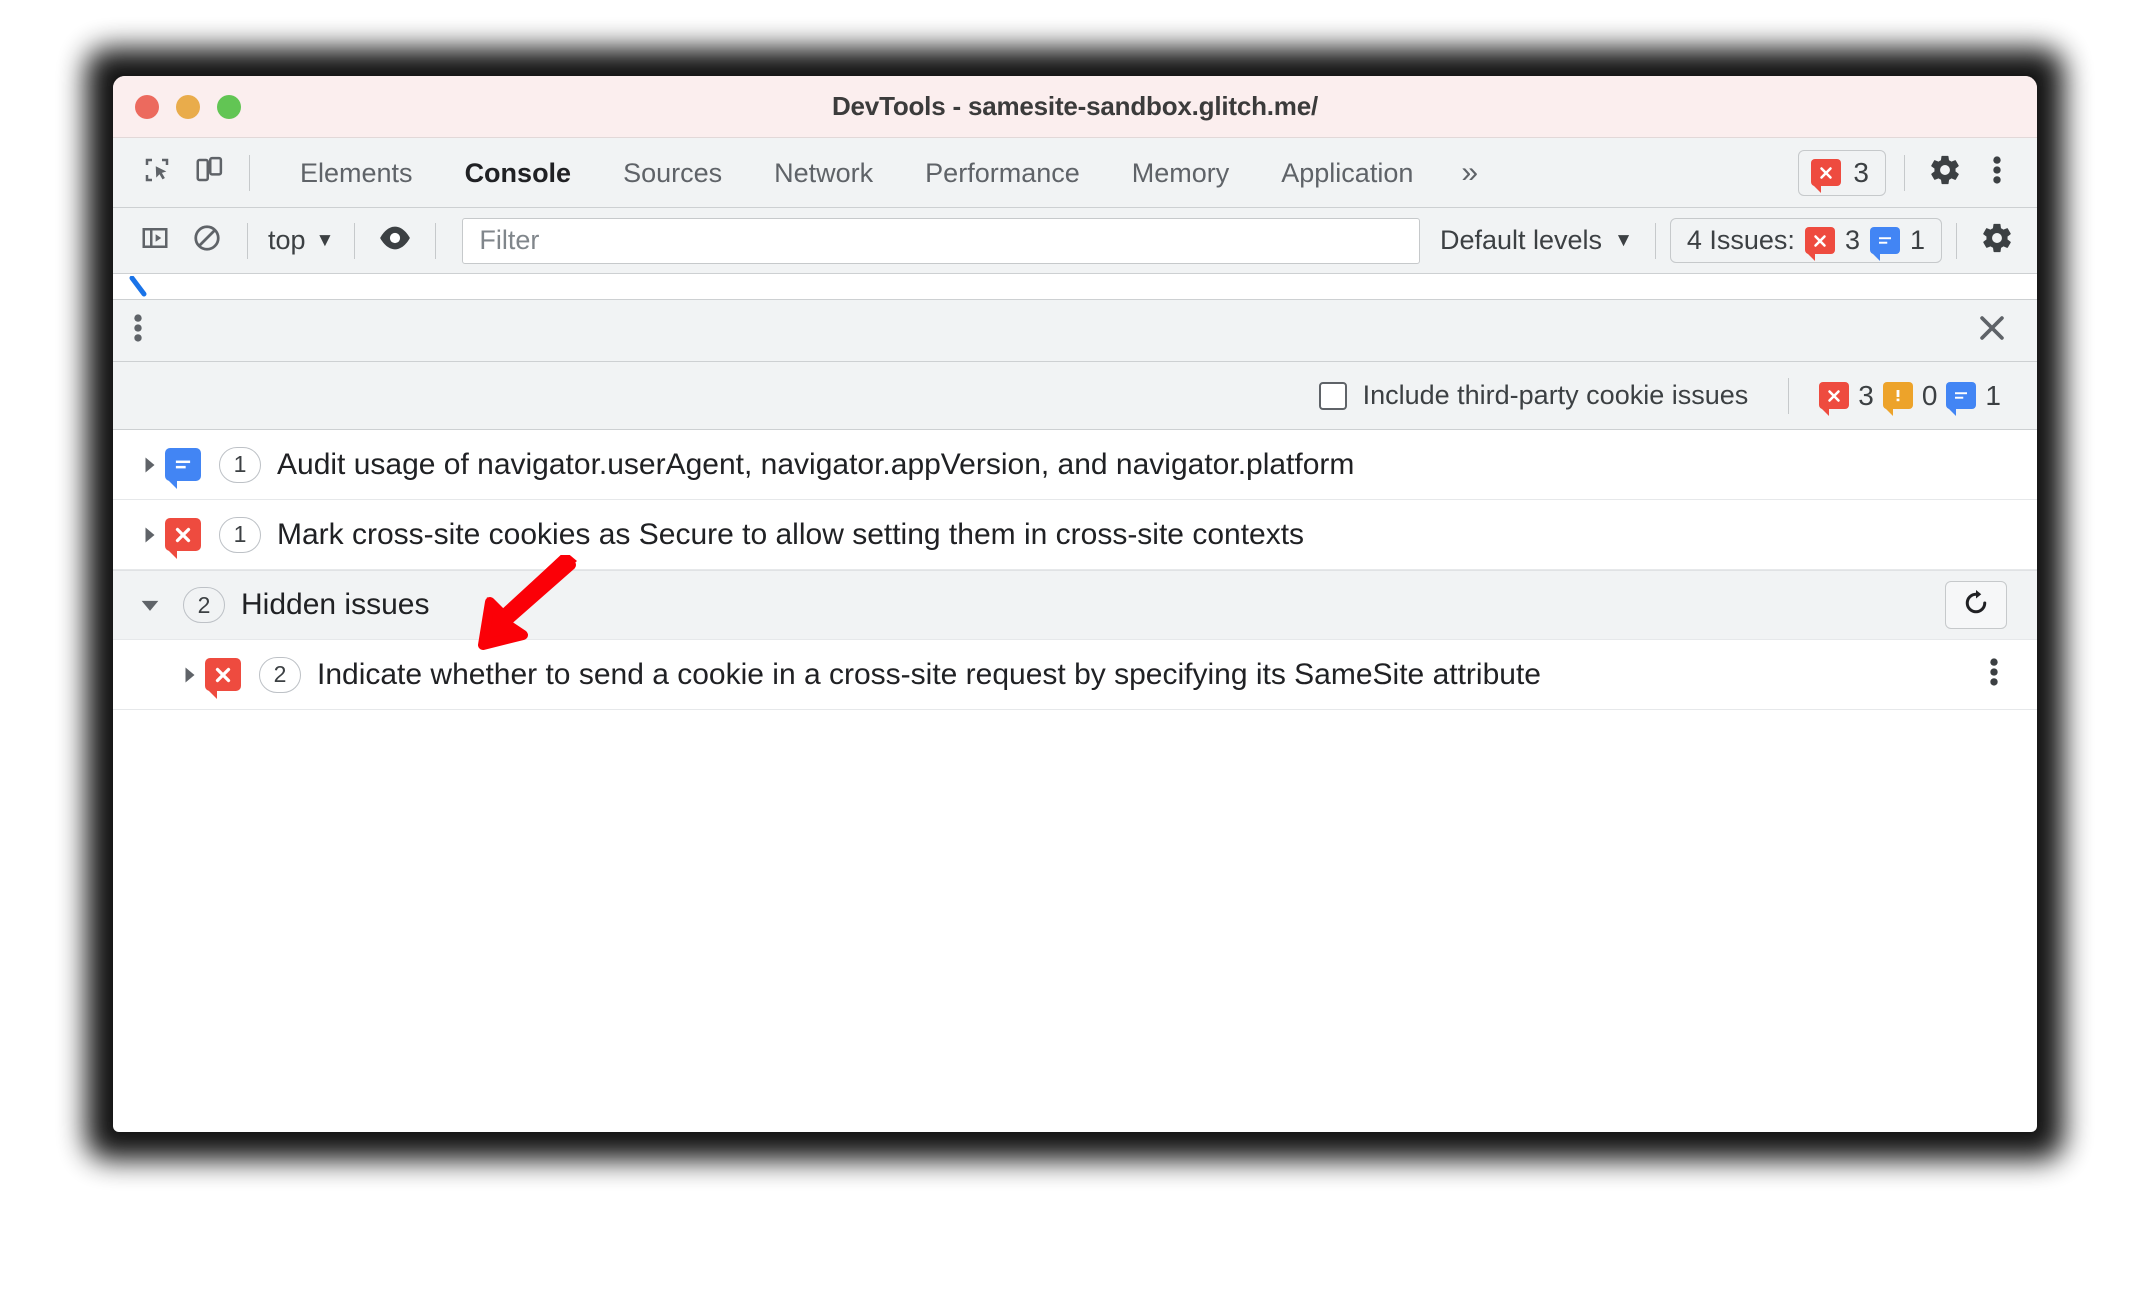  I want to click on thirdparty-divider, so click(1789, 395).